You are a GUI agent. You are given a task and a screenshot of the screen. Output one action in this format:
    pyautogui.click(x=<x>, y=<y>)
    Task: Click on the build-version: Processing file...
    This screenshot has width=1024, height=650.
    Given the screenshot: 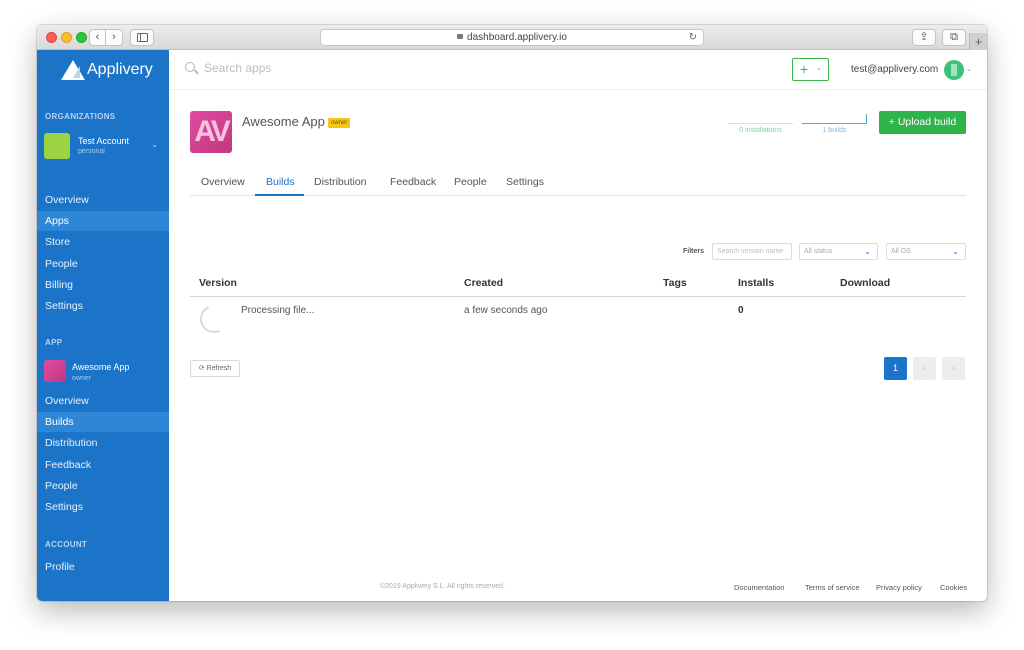 What is the action you would take?
    pyautogui.click(x=278, y=310)
    